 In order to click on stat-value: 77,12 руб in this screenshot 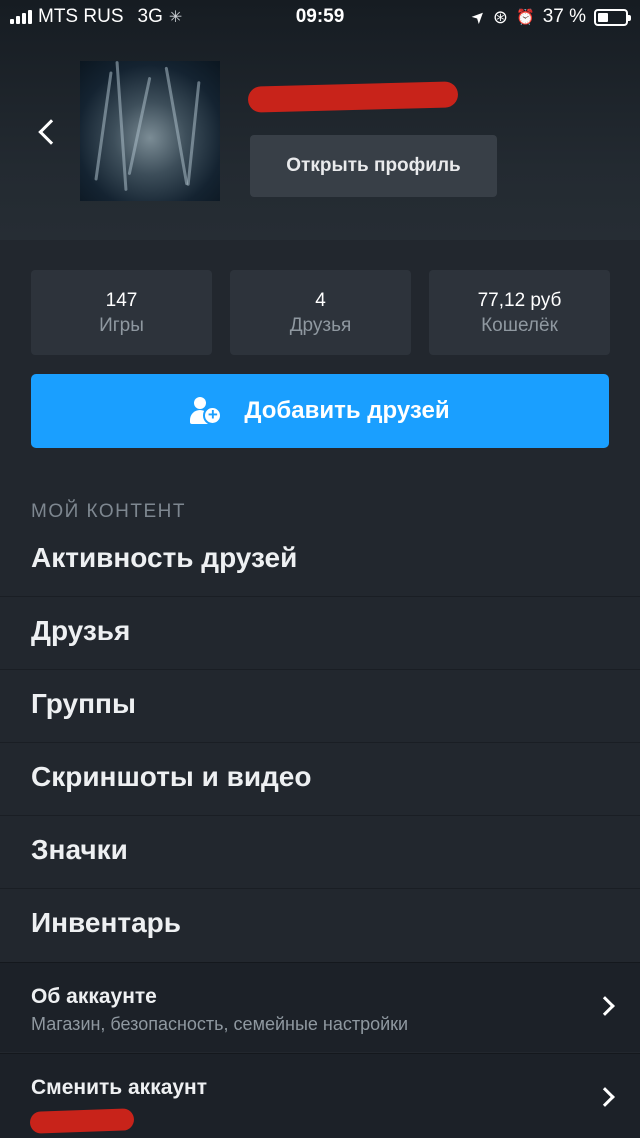, I will do `click(519, 300)`.